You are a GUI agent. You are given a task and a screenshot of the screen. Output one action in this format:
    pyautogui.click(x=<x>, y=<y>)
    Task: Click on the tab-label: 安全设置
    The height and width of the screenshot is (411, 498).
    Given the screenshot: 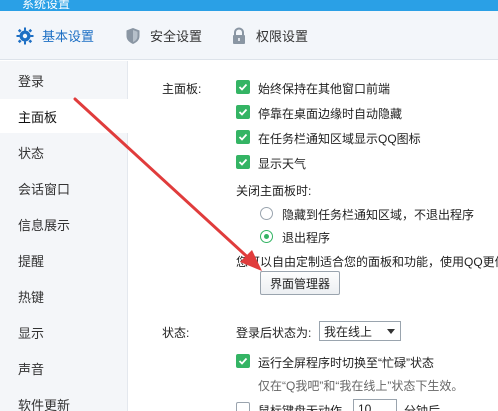 What is the action you would take?
    pyautogui.click(x=176, y=36)
    